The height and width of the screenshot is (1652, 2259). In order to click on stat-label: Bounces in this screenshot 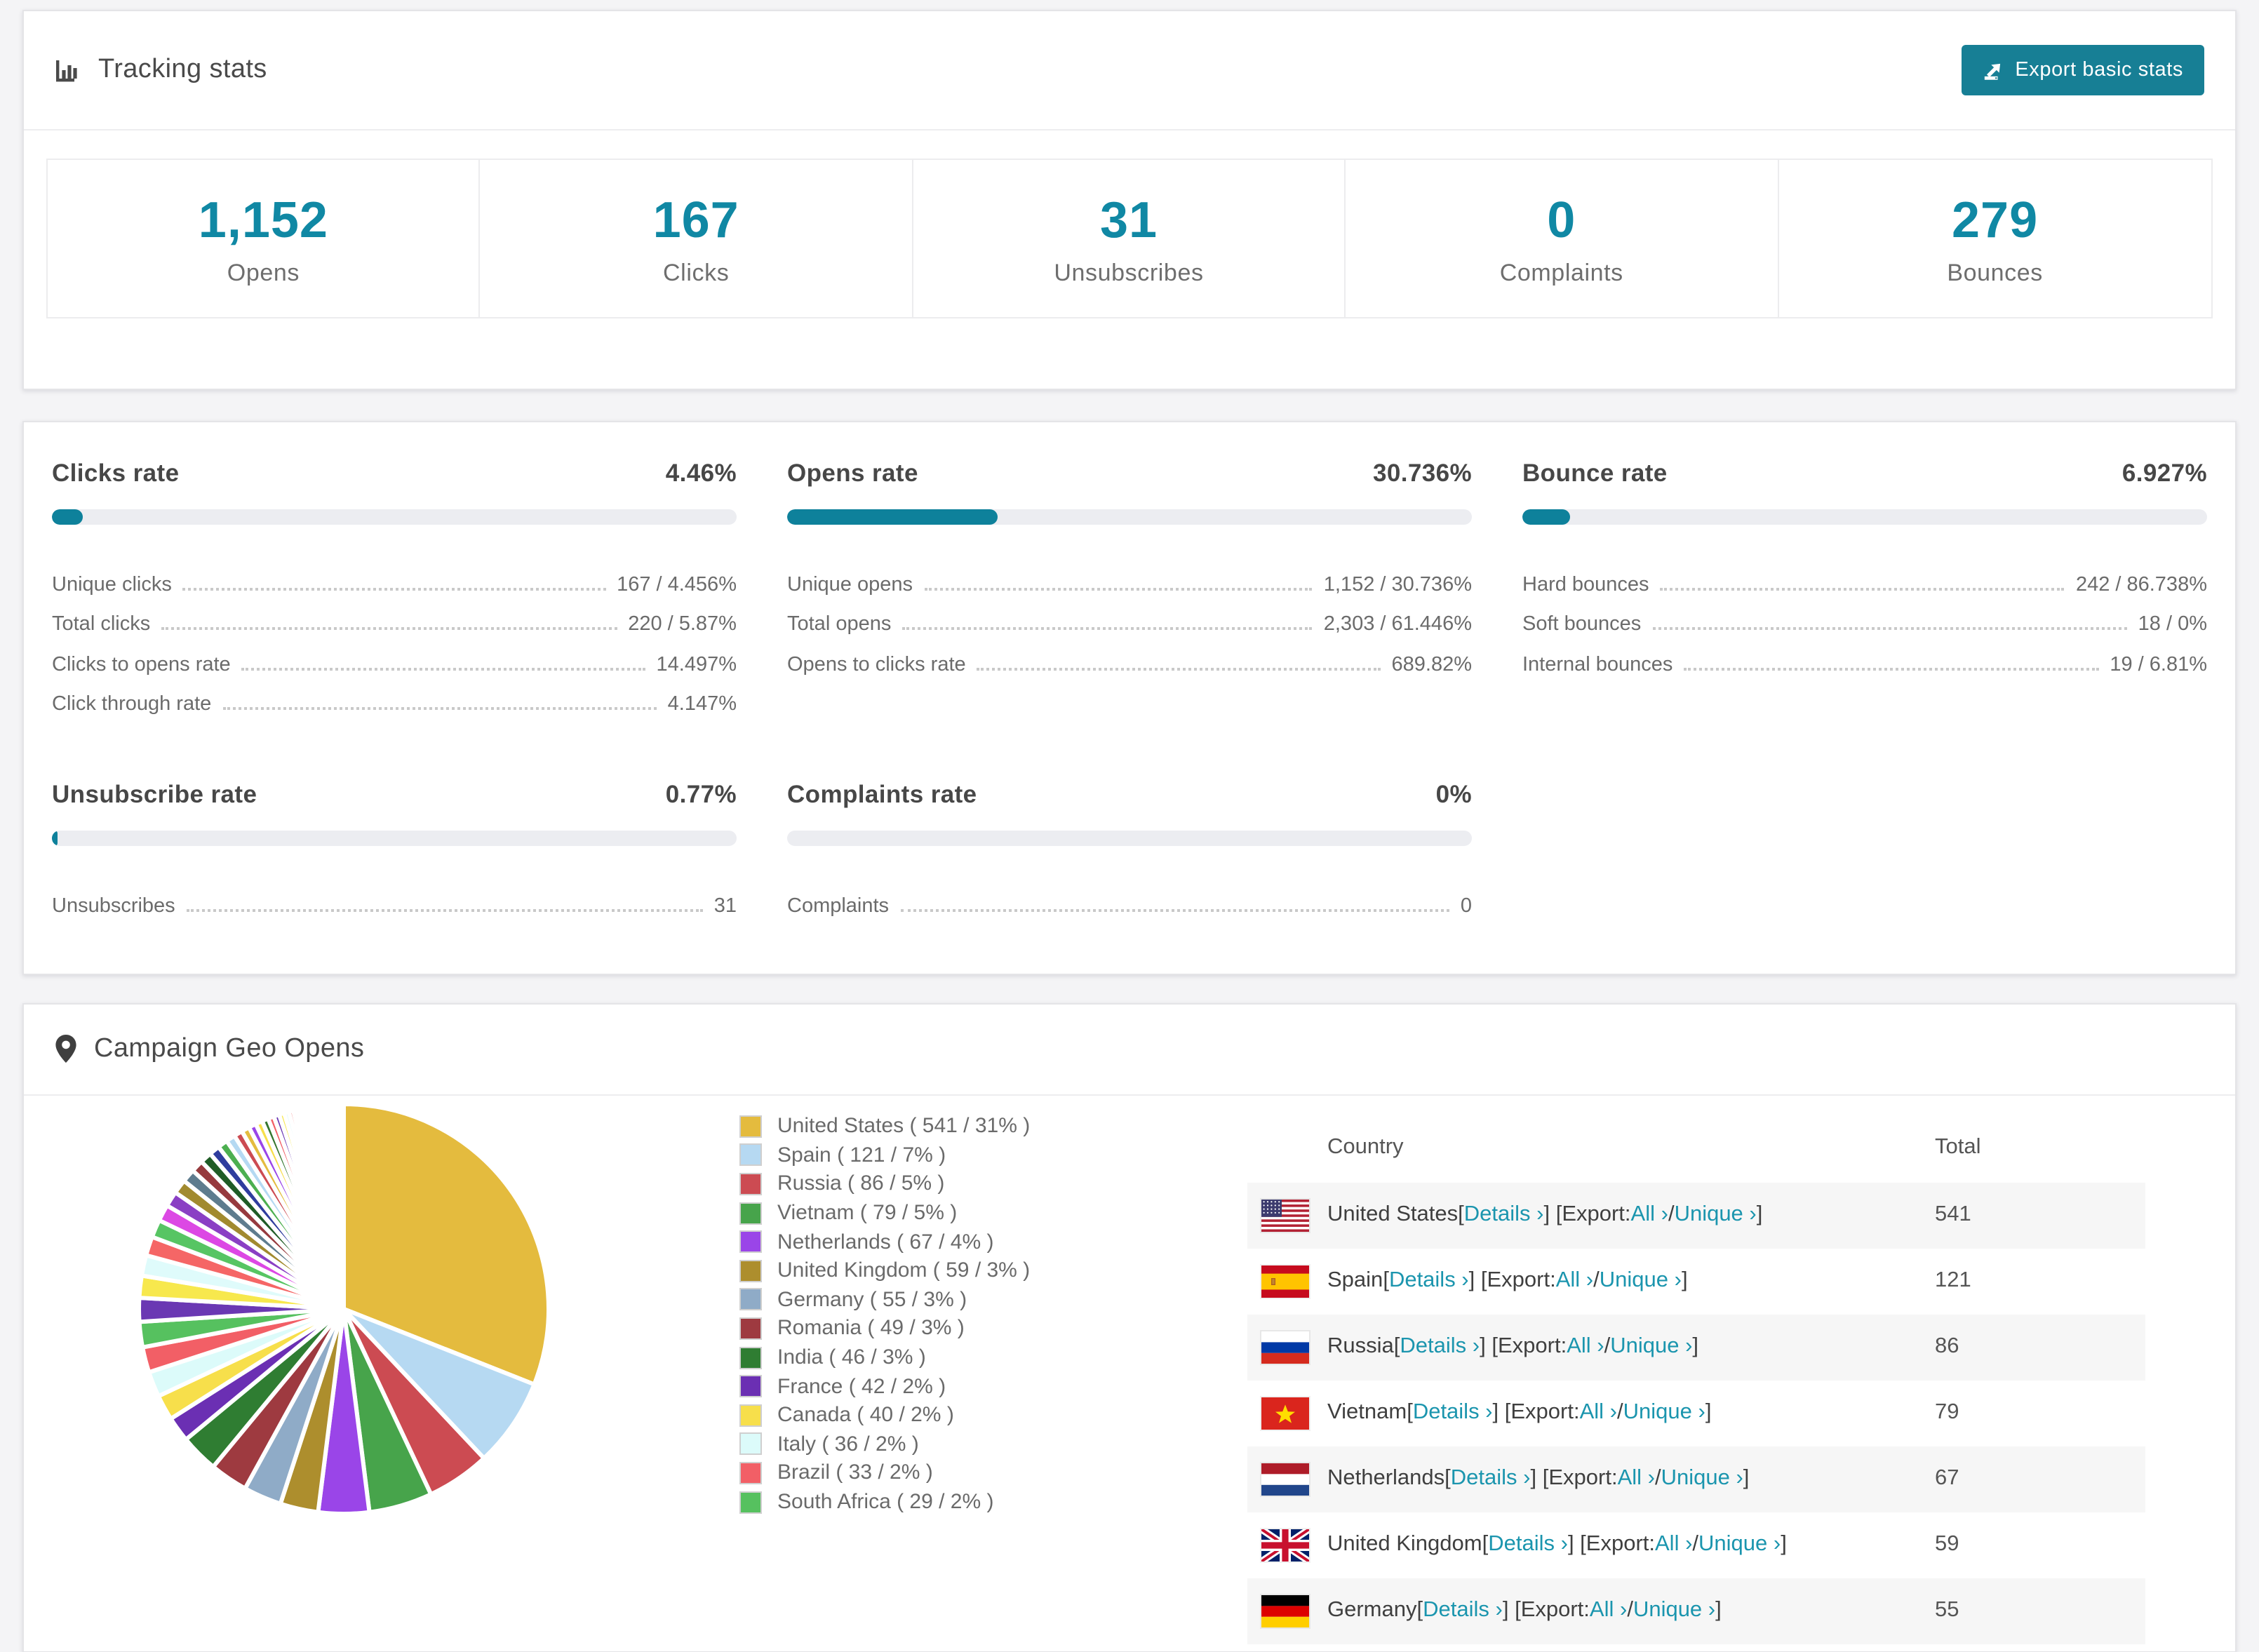, I will do `click(1995, 272)`.